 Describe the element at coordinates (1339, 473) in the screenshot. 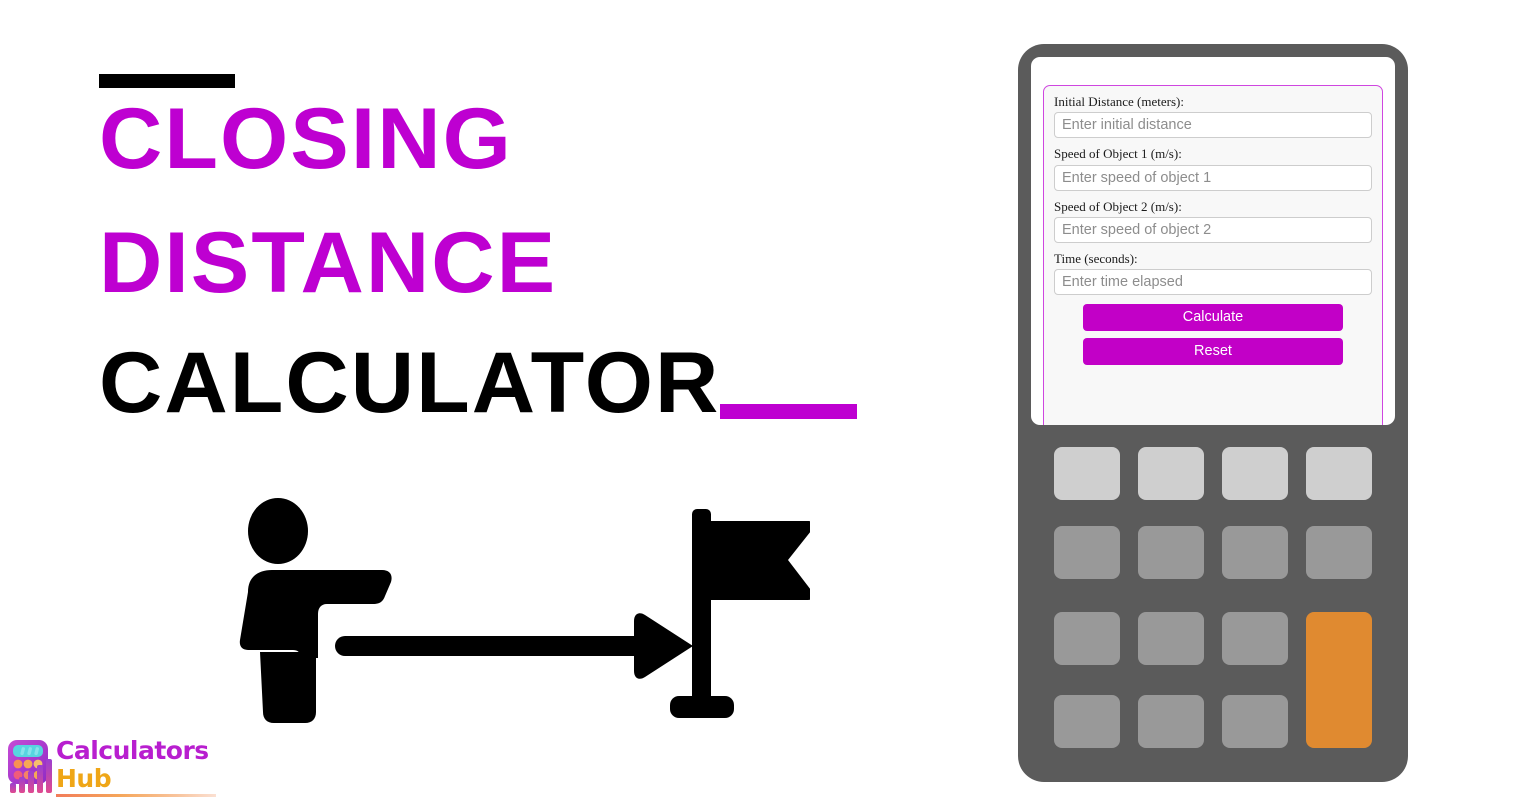

I see `keypad-key-r1c4` at that location.